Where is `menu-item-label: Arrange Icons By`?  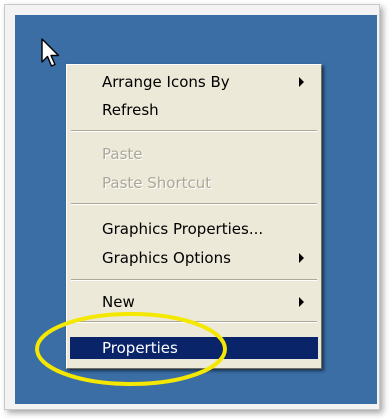 menu-item-label: Arrange Icons By is located at coordinates (166, 82).